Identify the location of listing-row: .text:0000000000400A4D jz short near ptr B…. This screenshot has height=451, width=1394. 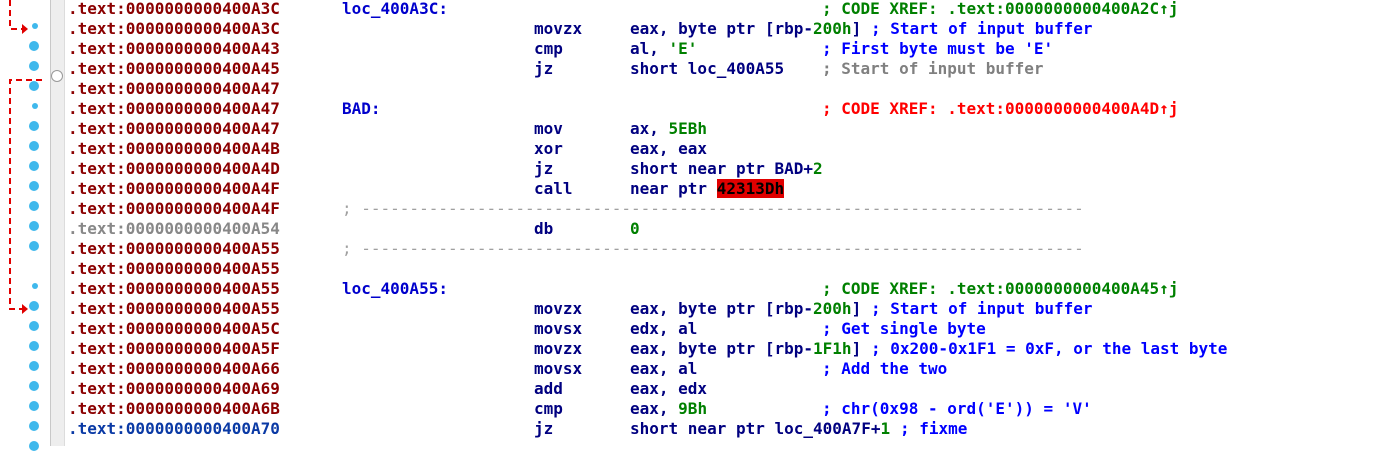
(731, 169).